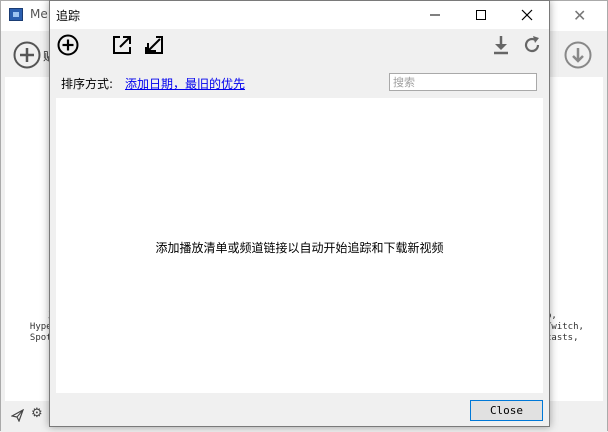 This screenshot has height=432, width=608. What do you see at coordinates (565, 327) in the screenshot?
I see `main-supported-sites-right: p, Twitch, casts,` at bounding box center [565, 327].